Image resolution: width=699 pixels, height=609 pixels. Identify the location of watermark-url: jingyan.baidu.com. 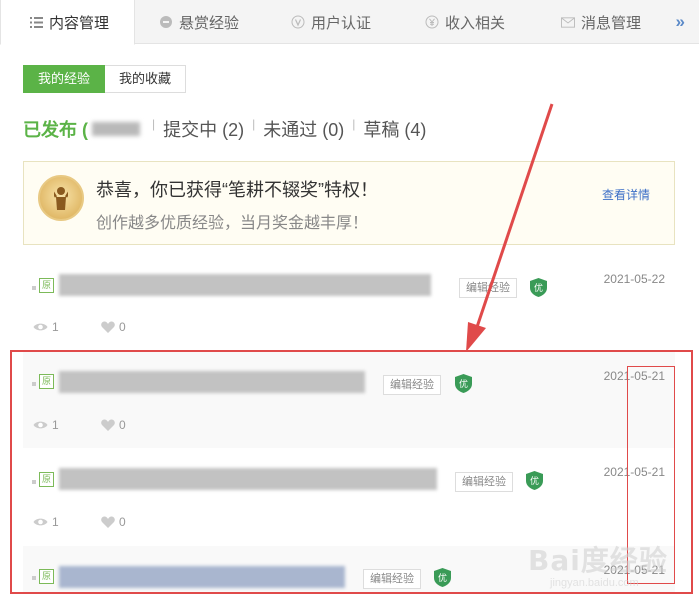
(594, 583).